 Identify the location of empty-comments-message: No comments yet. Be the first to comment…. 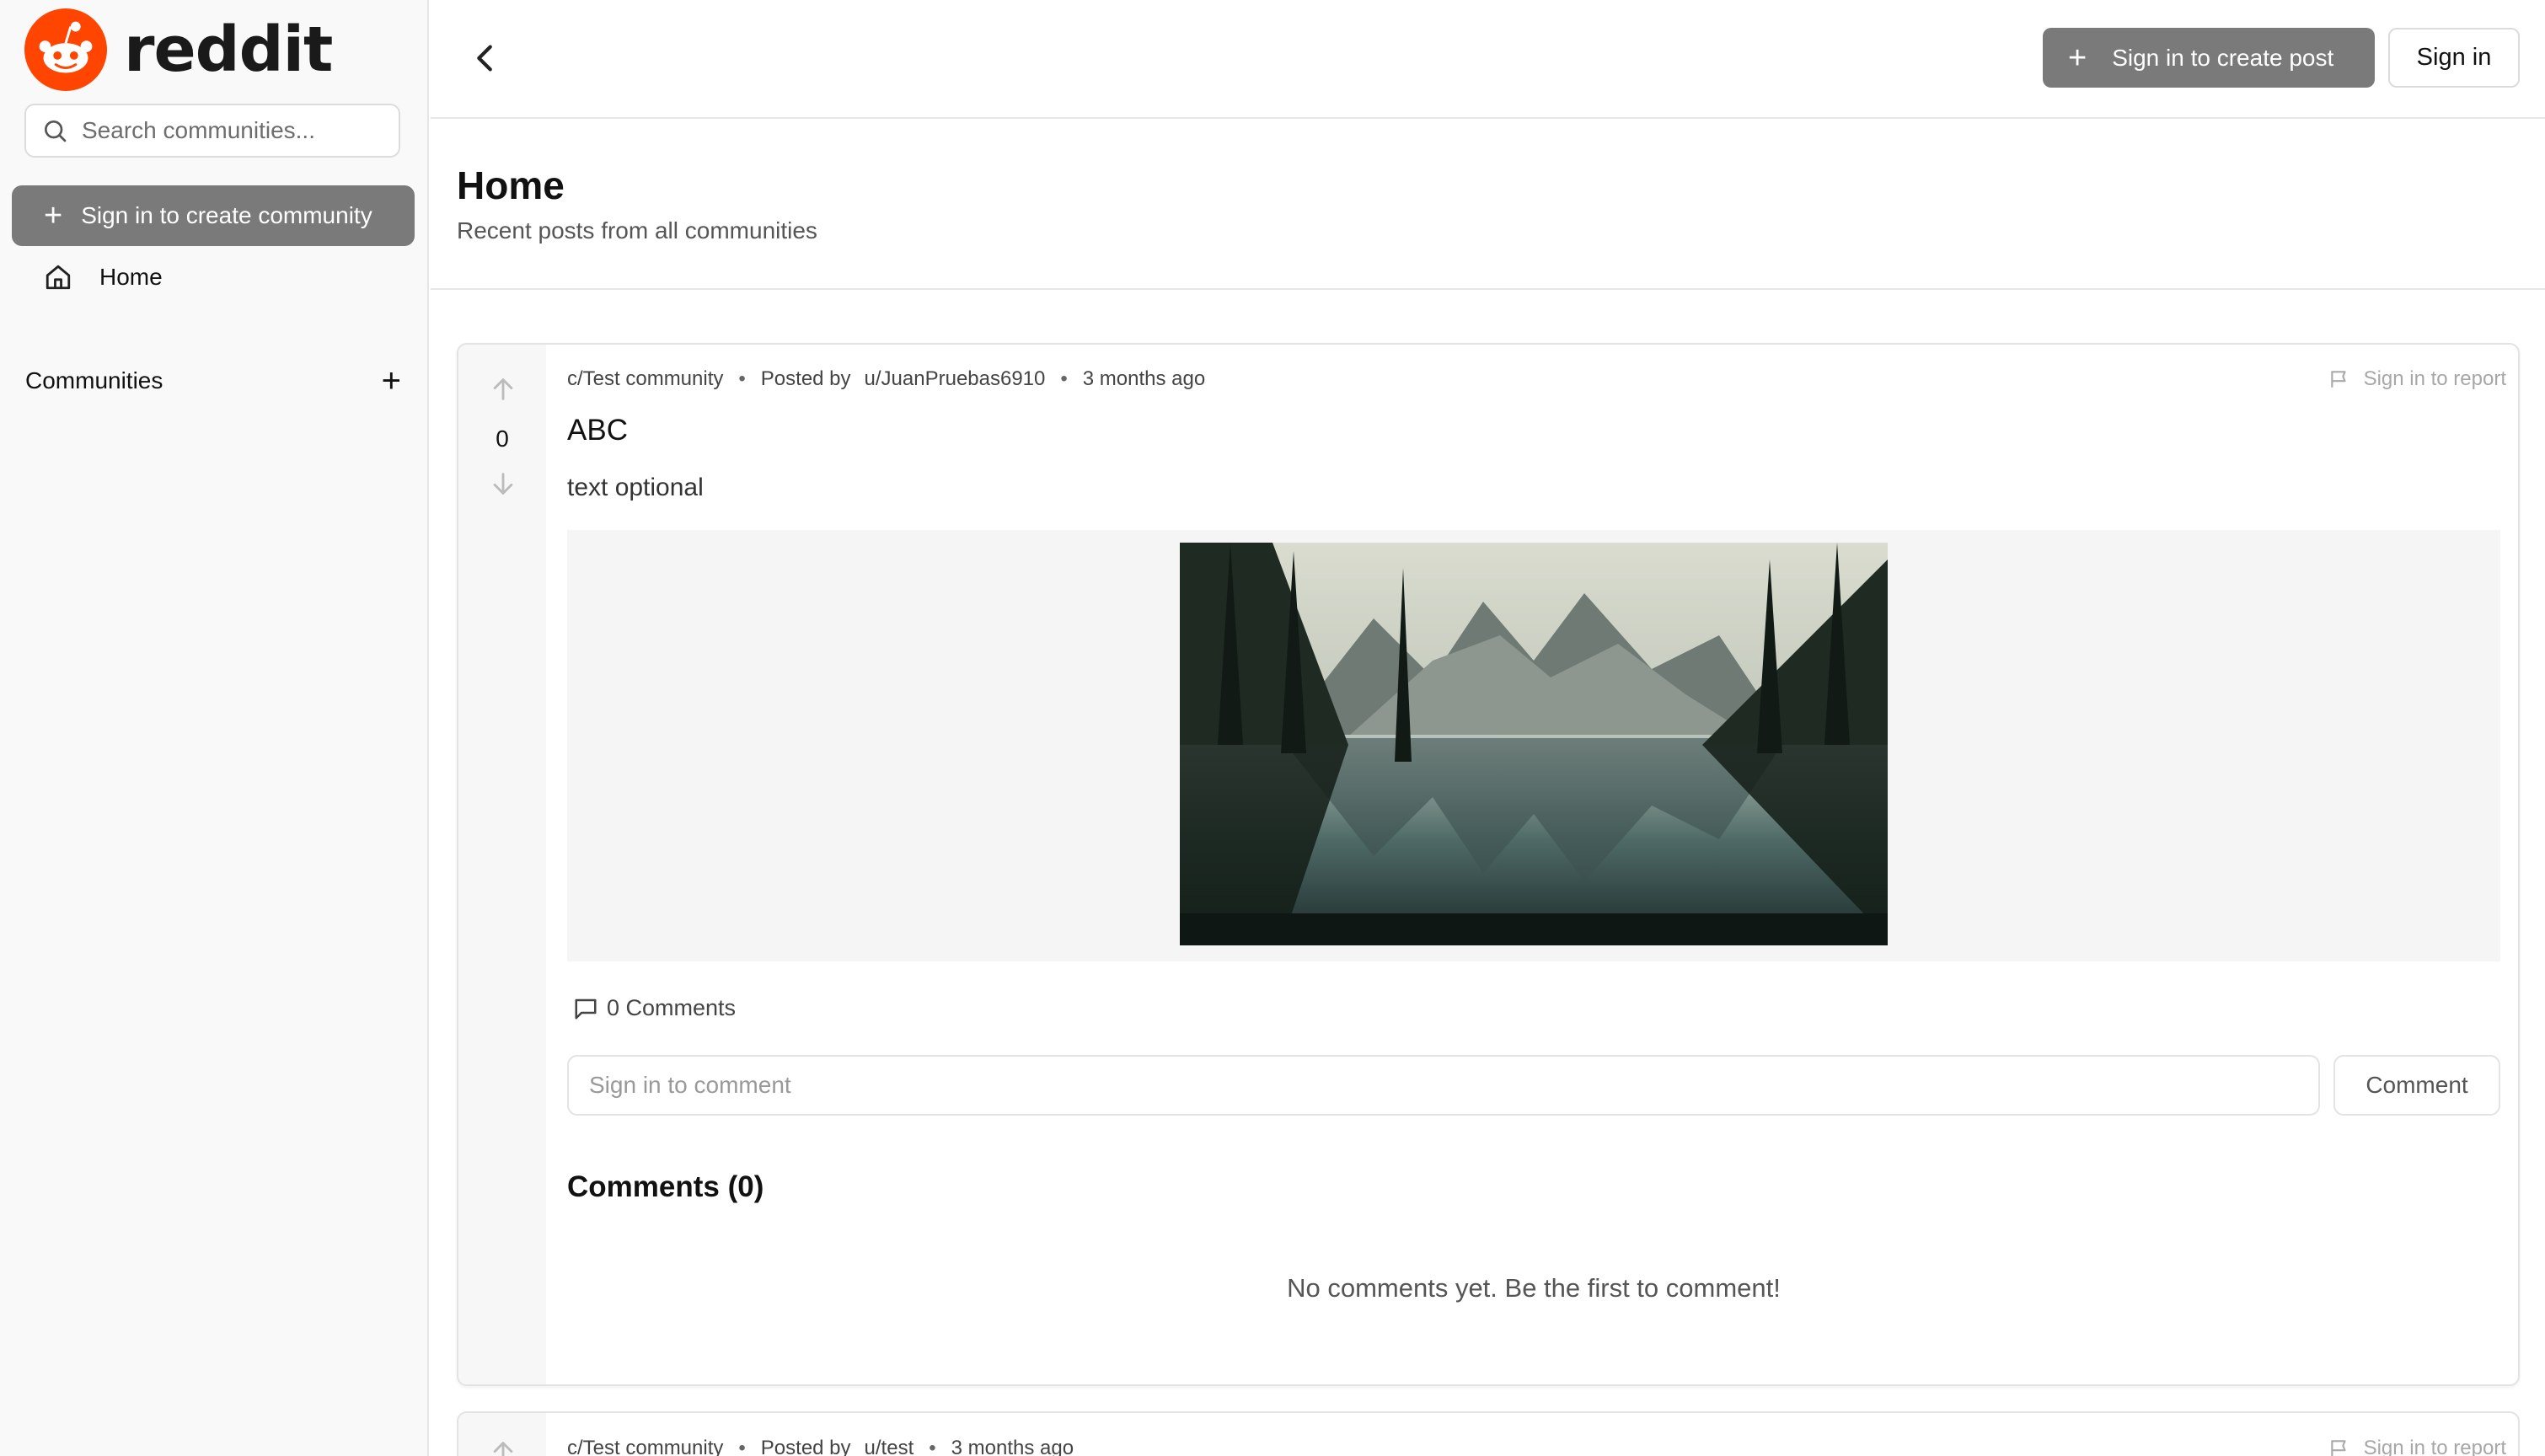
(1534, 1288).